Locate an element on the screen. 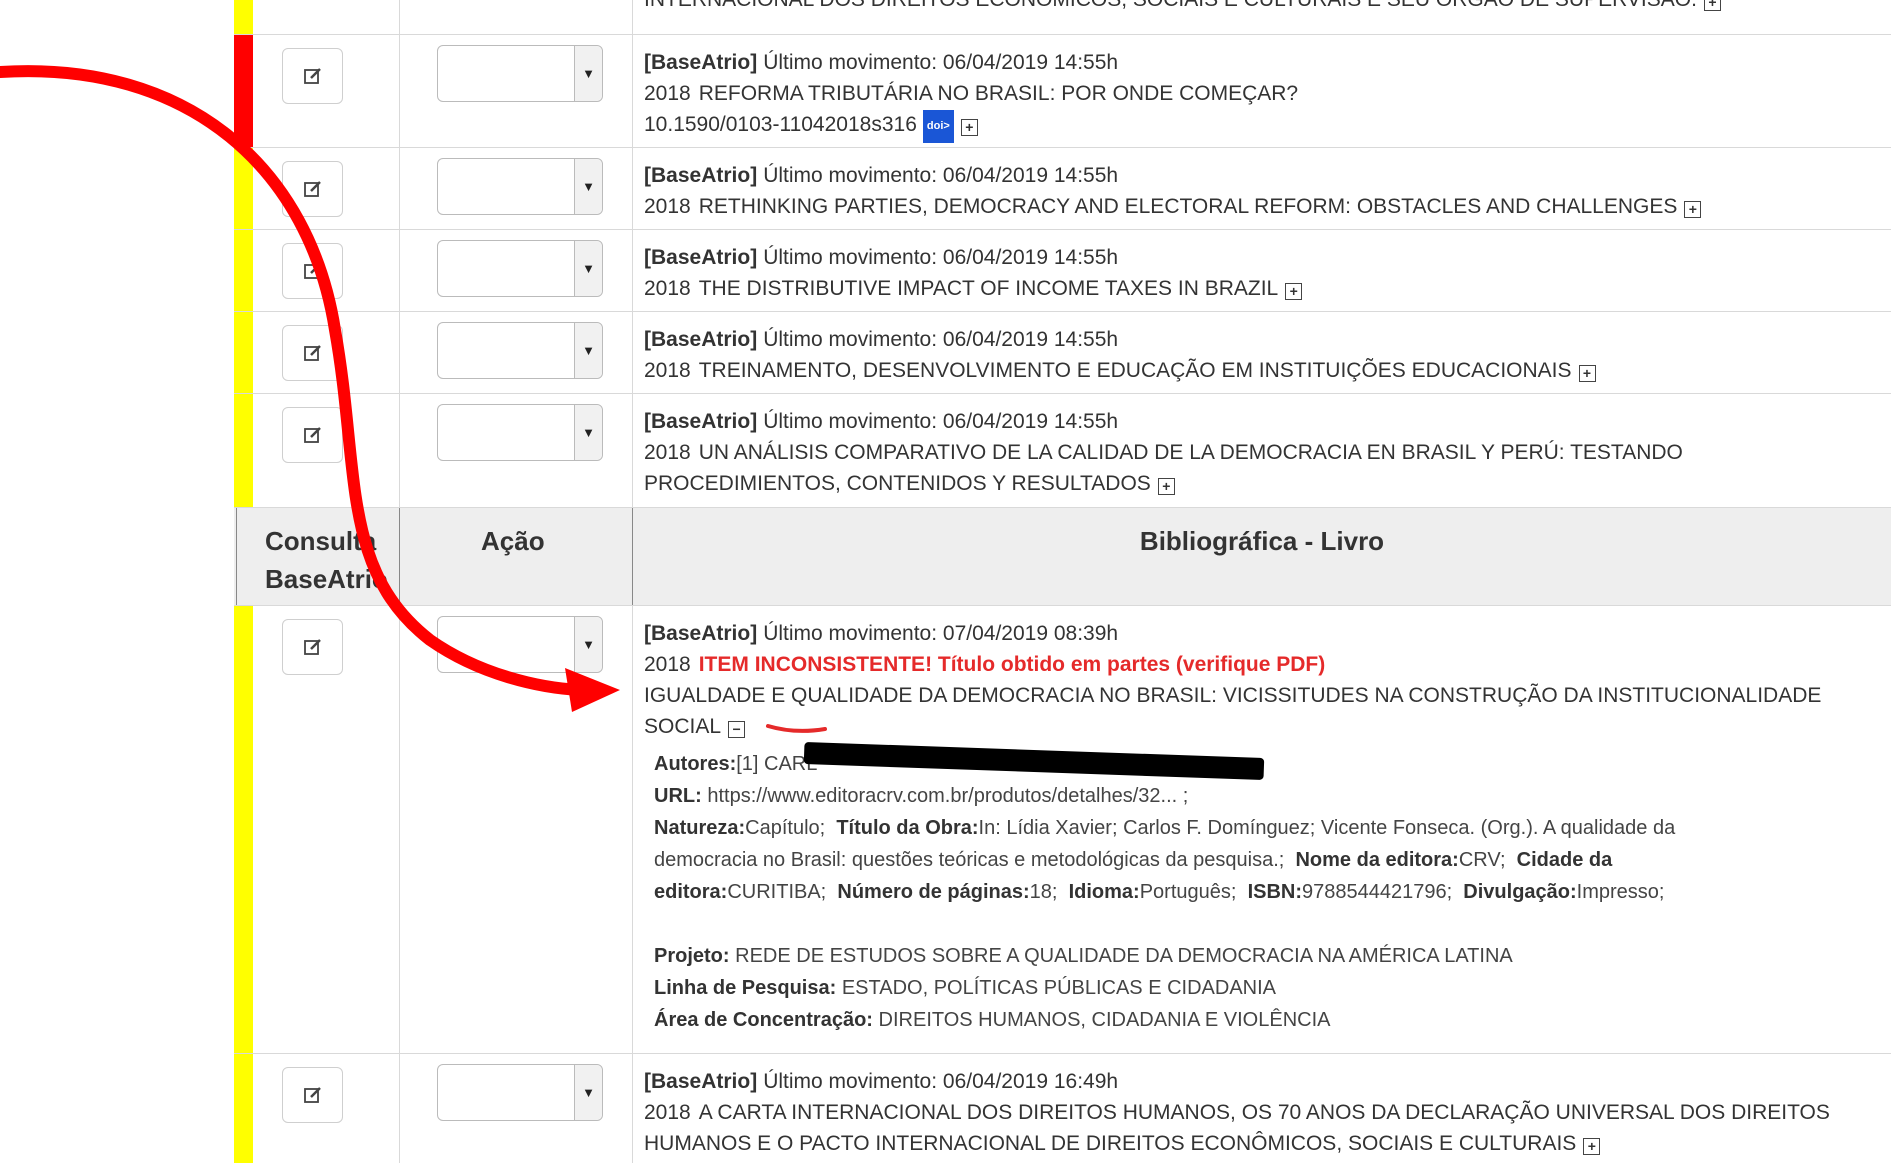 The image size is (1891, 1163). titulo-obra-label: Título da Obra: is located at coordinates (907, 828).